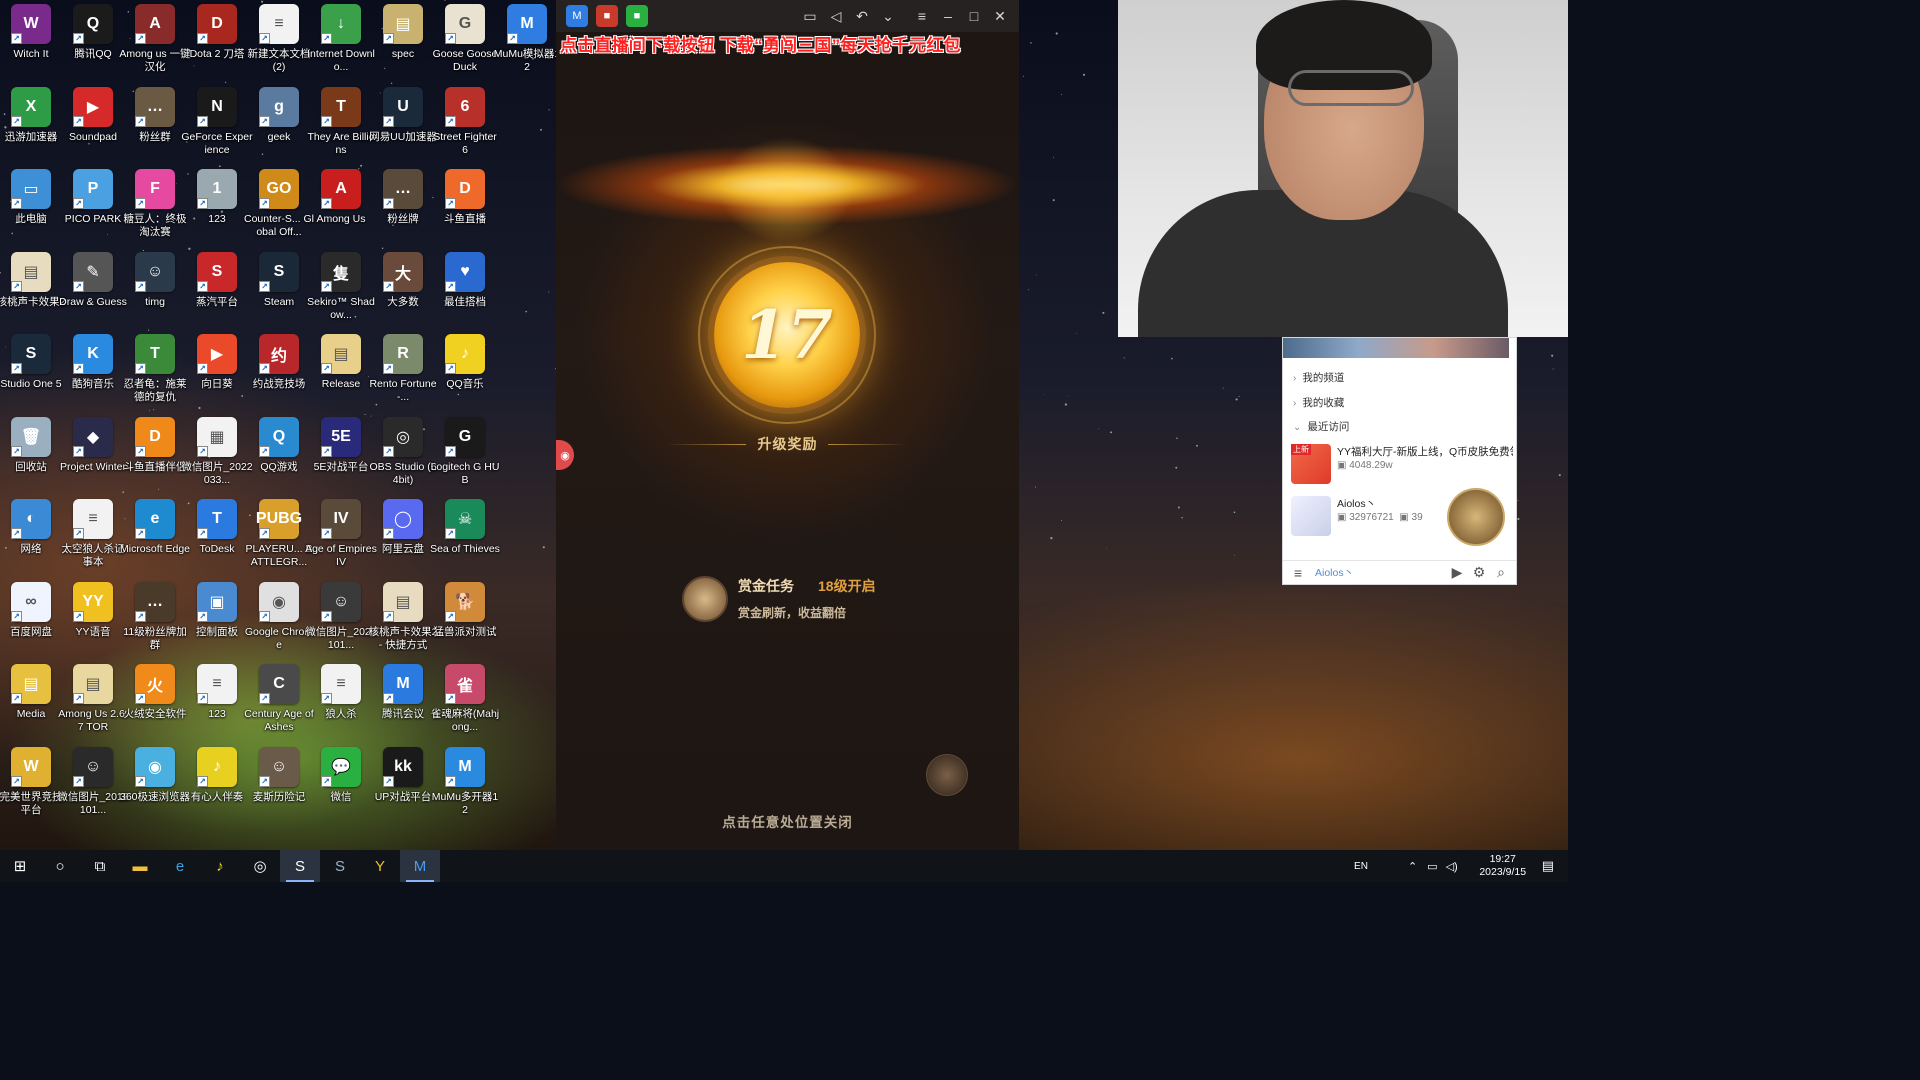  What do you see at coordinates (93, 41) in the screenshot?
I see `desktop-icon: Q ↗ 腾讯QQ` at bounding box center [93, 41].